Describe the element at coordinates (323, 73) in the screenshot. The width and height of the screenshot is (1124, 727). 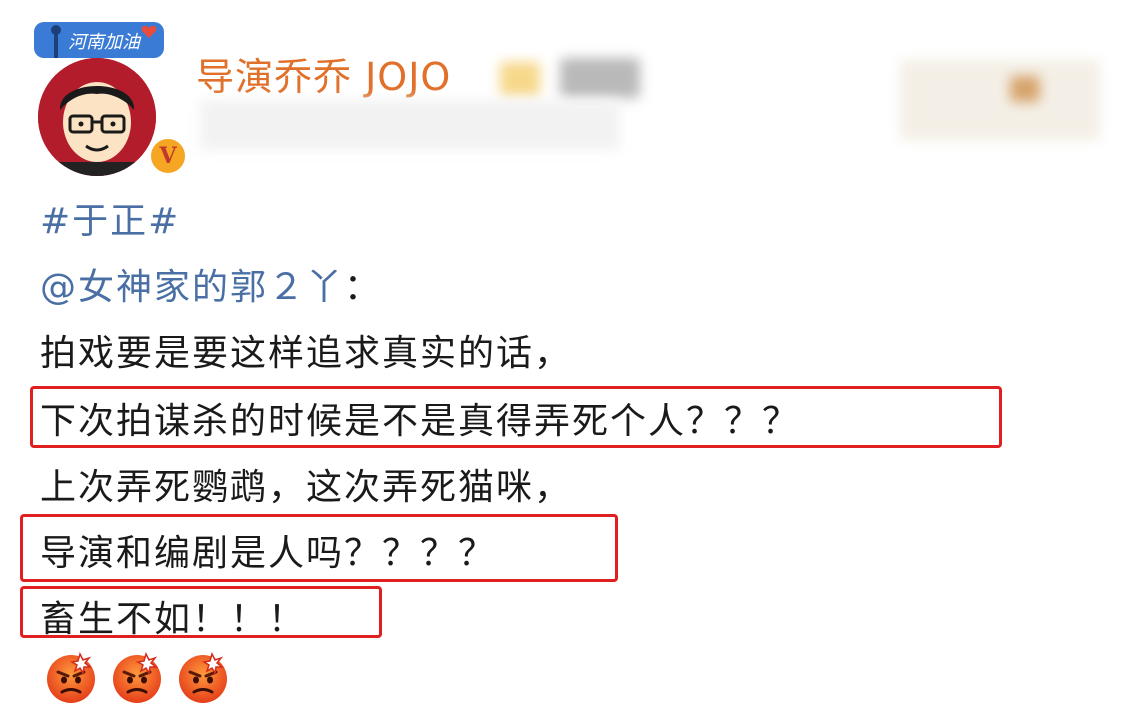
I see `author-name: 导演乔乔 JOJO` at that location.